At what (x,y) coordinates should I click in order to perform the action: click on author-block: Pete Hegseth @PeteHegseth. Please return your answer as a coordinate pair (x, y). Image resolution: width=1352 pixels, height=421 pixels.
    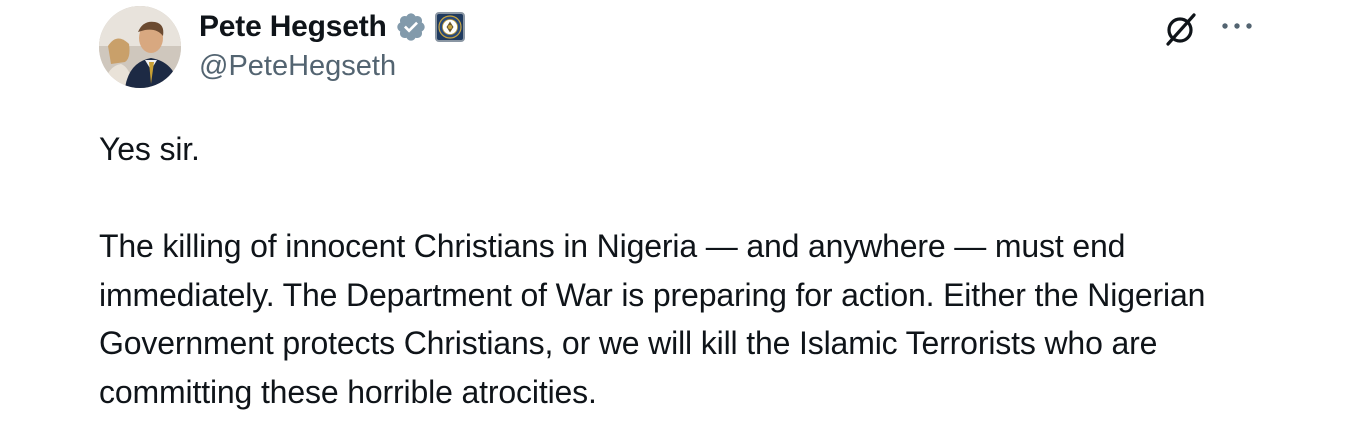
    Looking at the image, I should click on (332, 44).